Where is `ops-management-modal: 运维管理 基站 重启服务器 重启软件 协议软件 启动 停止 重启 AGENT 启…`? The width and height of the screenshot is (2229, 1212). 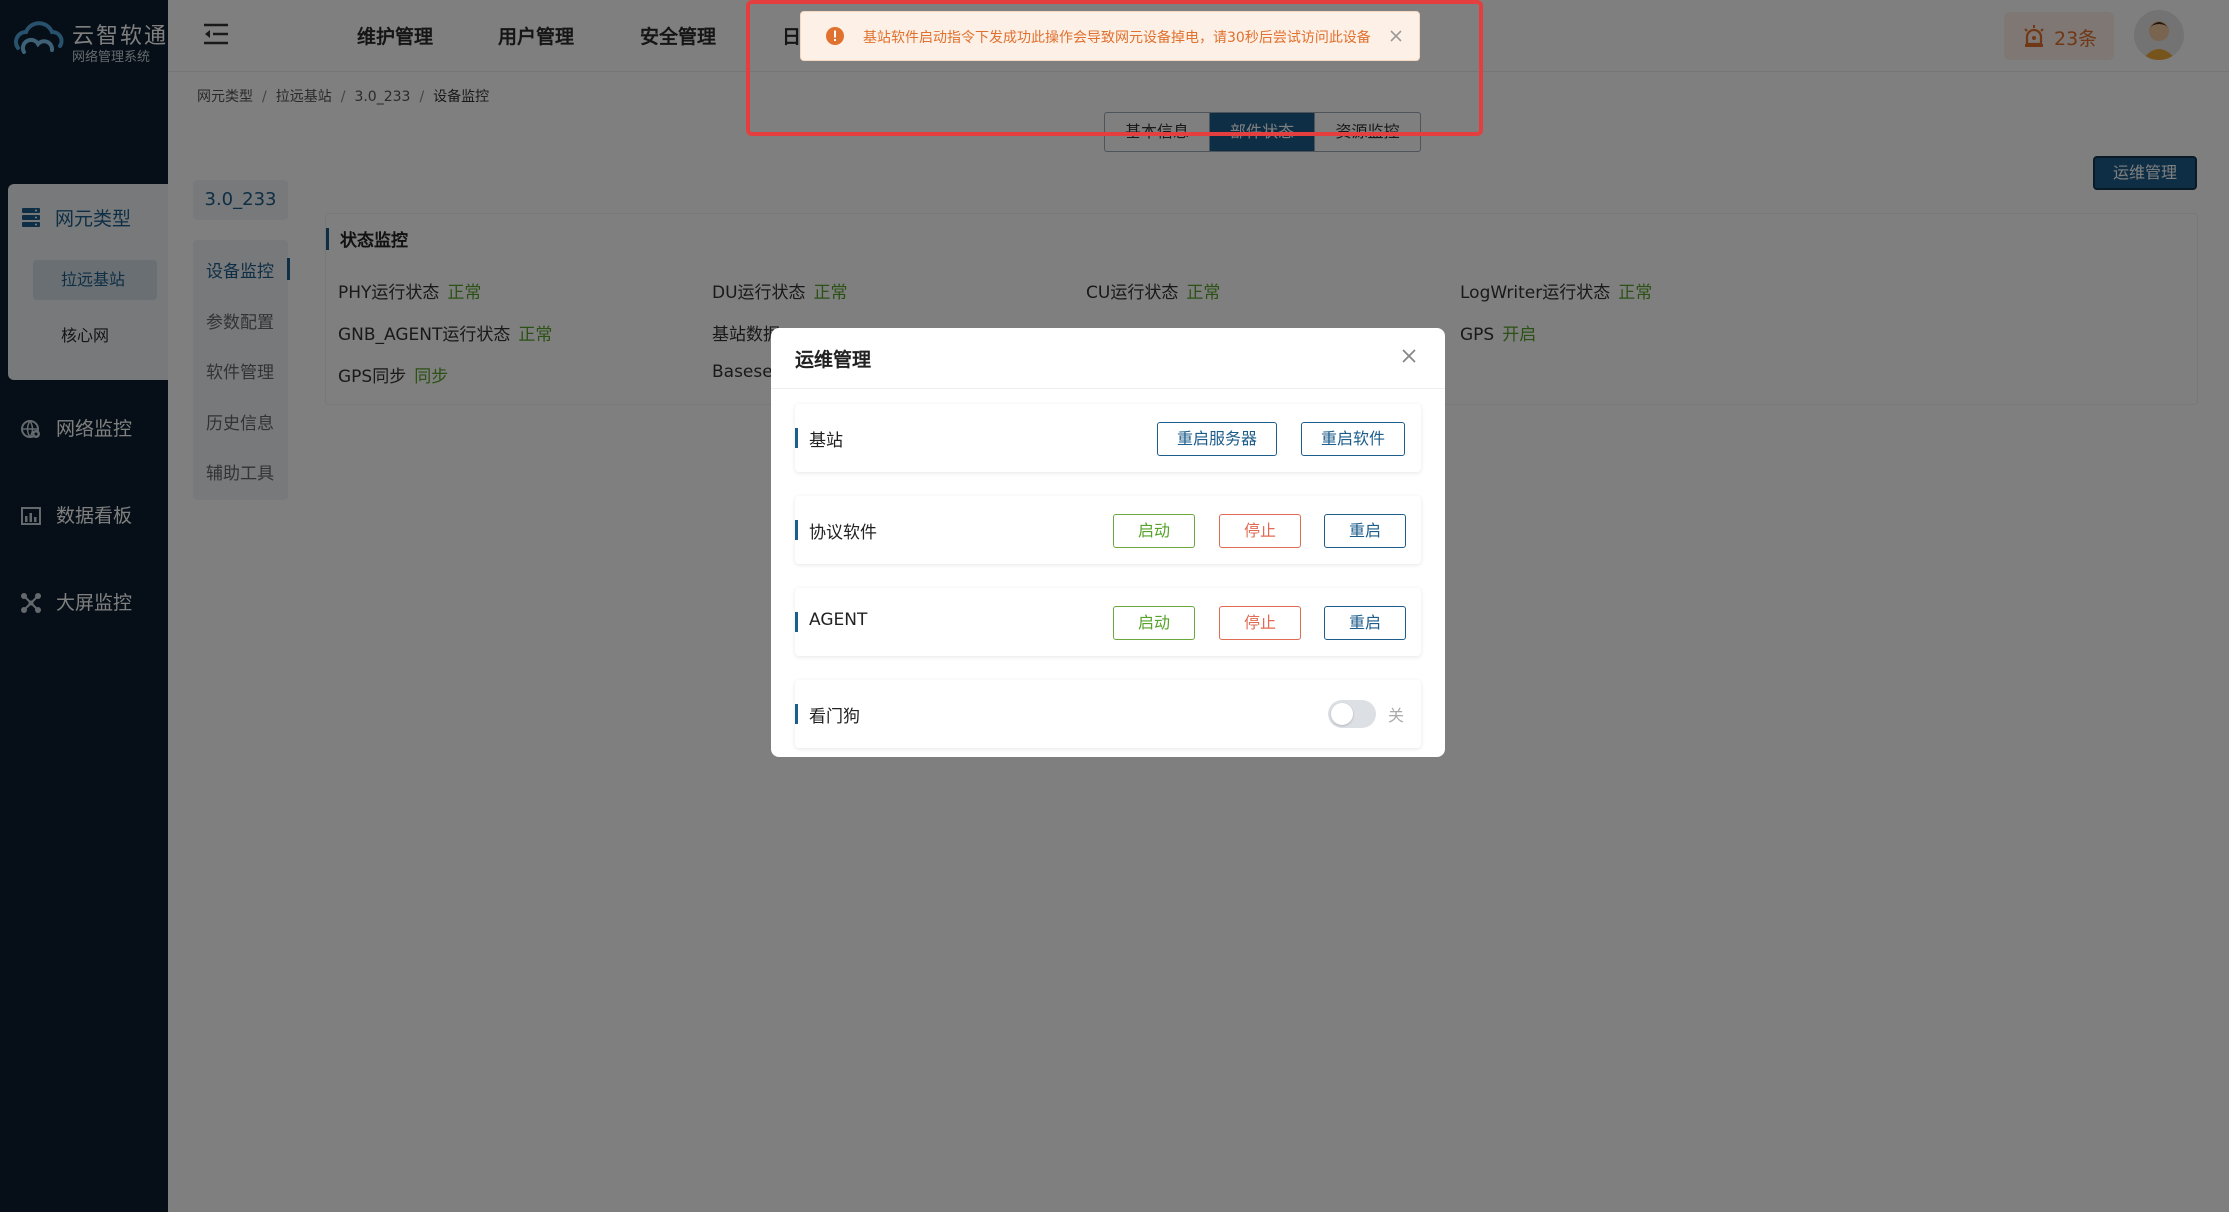
ops-management-modal: 运维管理 基站 重启服务器 重启软件 协议软件 启动 停止 重启 AGENT 启… is located at coordinates (1108, 542).